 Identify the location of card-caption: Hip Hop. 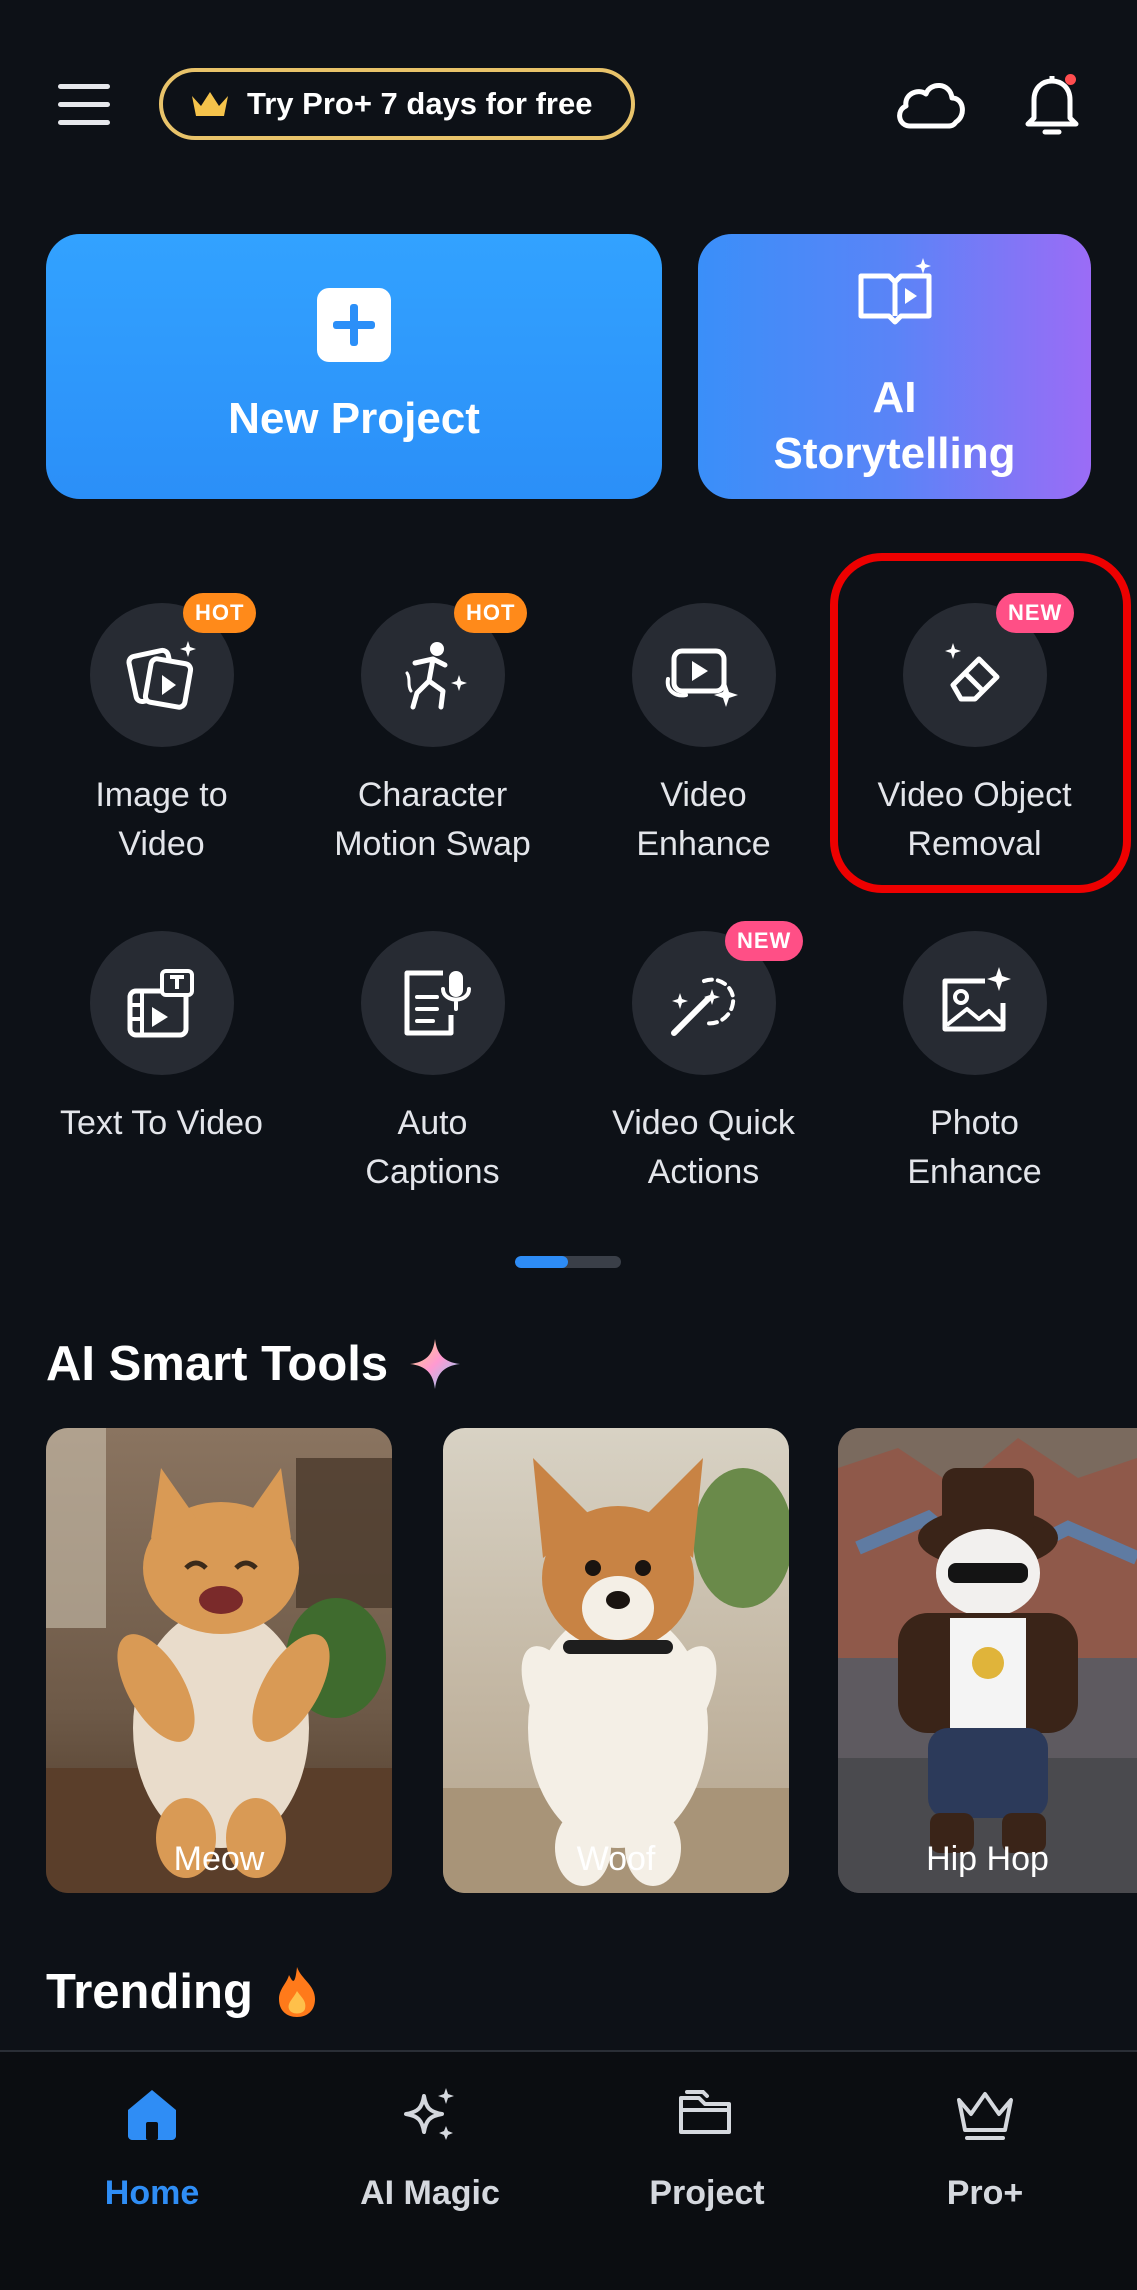
(987, 1859).